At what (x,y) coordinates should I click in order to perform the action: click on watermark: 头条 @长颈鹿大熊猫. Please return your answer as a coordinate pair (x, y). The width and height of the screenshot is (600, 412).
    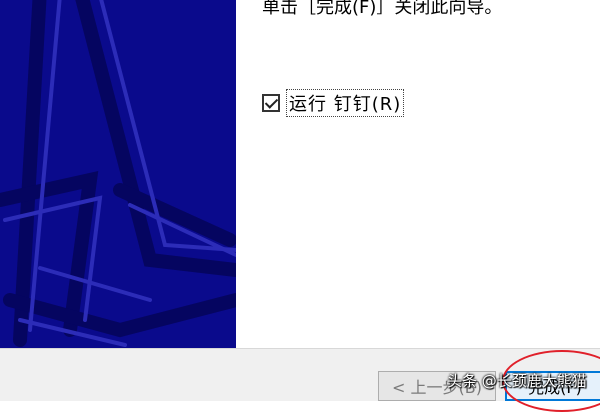
    Looking at the image, I should click on (517, 381).